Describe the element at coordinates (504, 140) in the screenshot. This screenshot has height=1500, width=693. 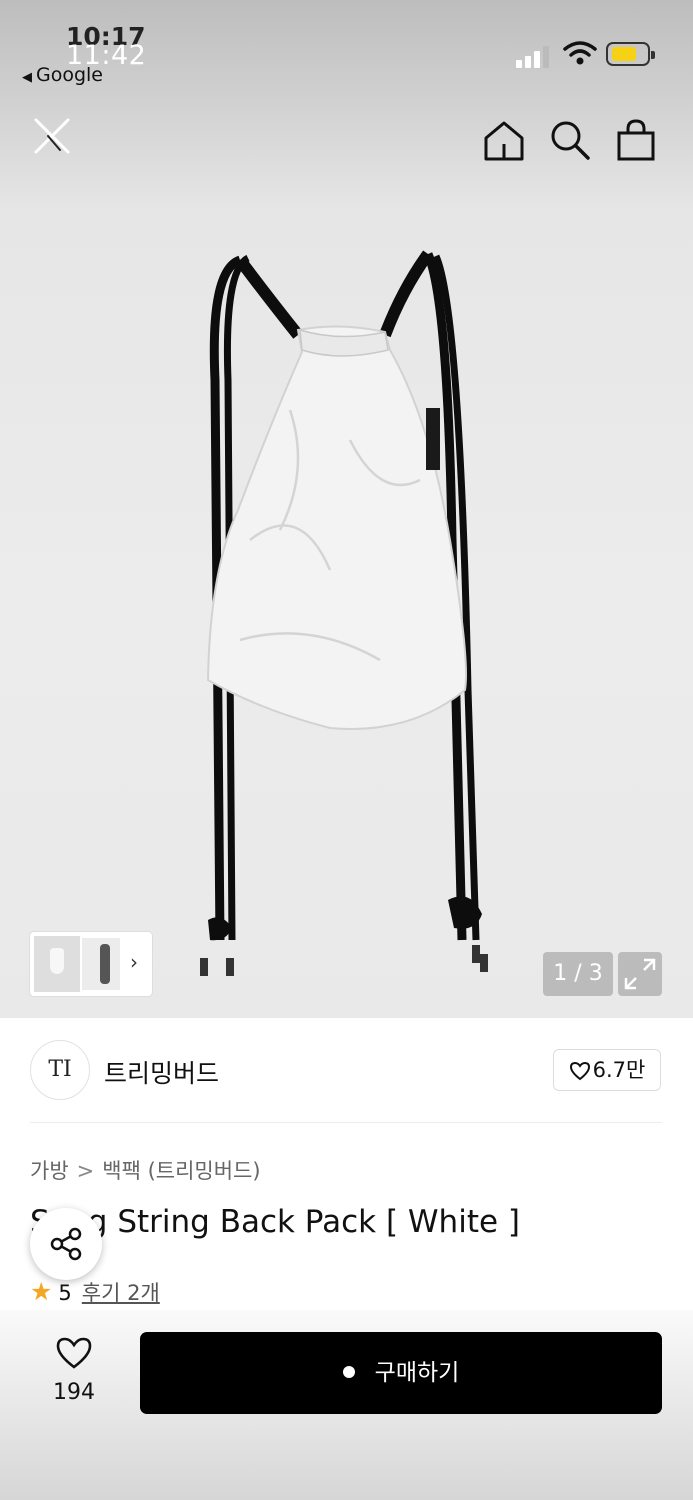
I see `home-icon` at that location.